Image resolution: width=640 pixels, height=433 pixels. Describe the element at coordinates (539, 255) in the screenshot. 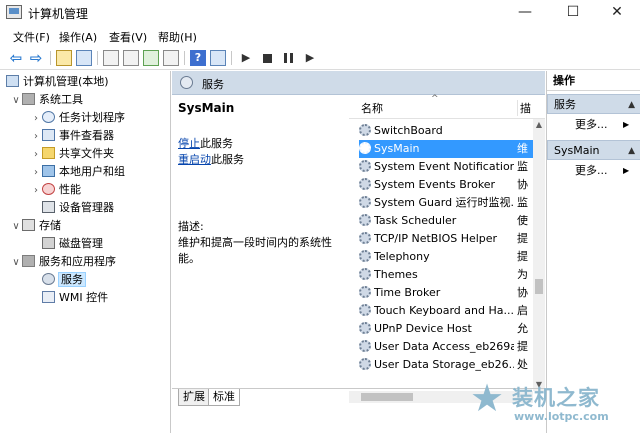

I see `vertical-scrollbar: ▲ ▼` at that location.